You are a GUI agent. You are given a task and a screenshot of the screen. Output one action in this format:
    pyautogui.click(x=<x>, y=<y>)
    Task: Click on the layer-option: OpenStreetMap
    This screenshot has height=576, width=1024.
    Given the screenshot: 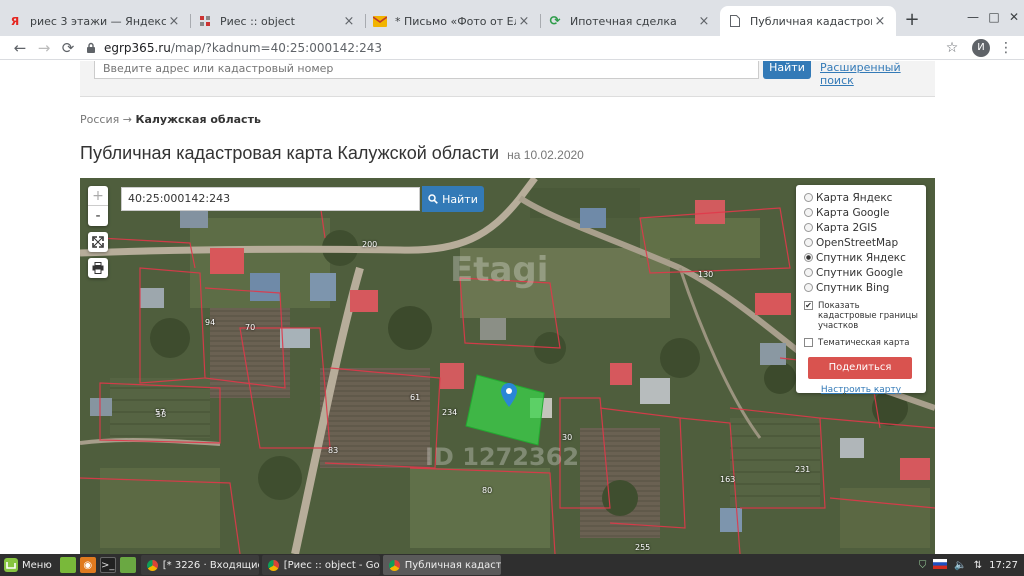 What is the action you would take?
    pyautogui.click(x=861, y=242)
    